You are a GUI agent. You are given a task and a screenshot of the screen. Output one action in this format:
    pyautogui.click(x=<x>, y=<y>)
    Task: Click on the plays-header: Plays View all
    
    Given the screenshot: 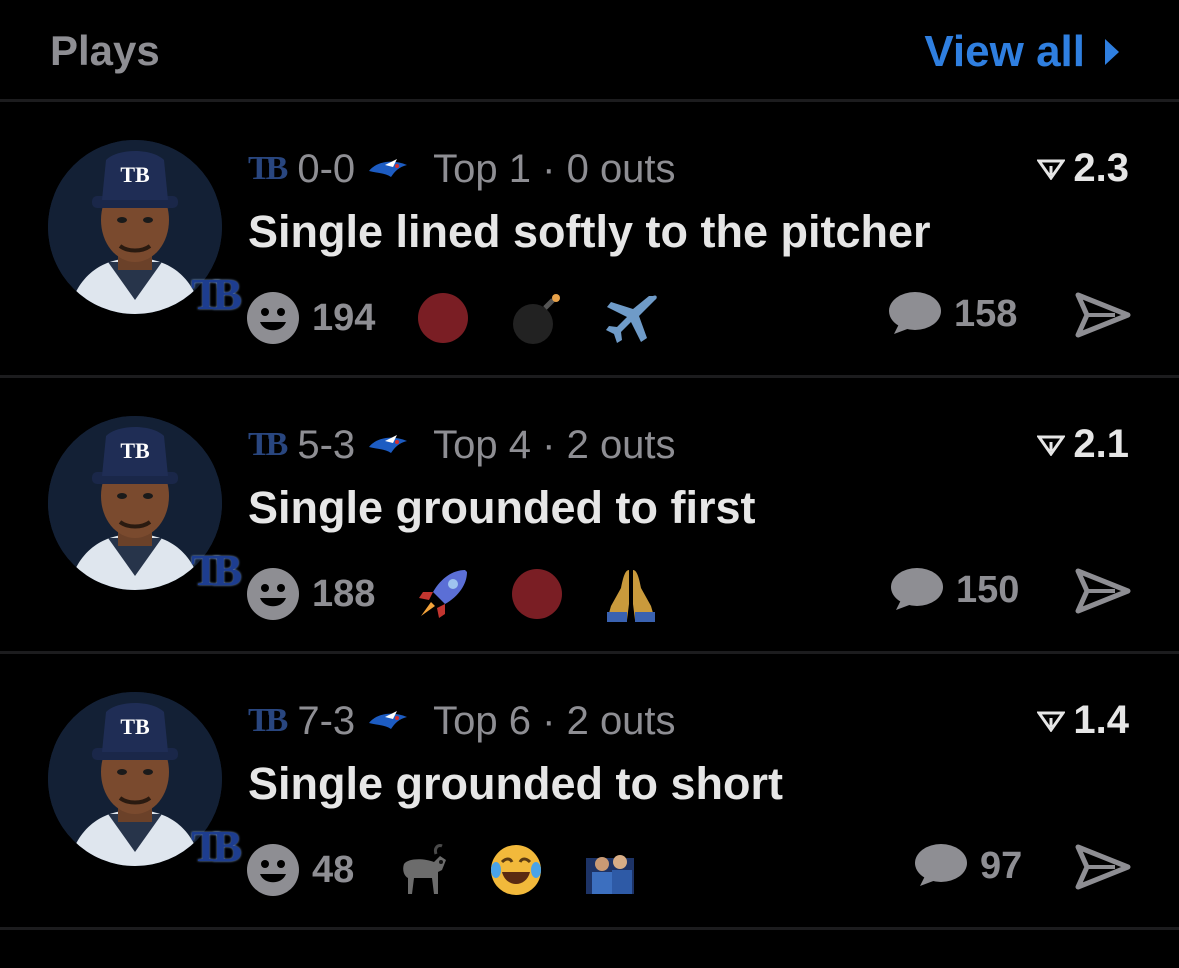 What is the action you would take?
    pyautogui.click(x=589, y=51)
    